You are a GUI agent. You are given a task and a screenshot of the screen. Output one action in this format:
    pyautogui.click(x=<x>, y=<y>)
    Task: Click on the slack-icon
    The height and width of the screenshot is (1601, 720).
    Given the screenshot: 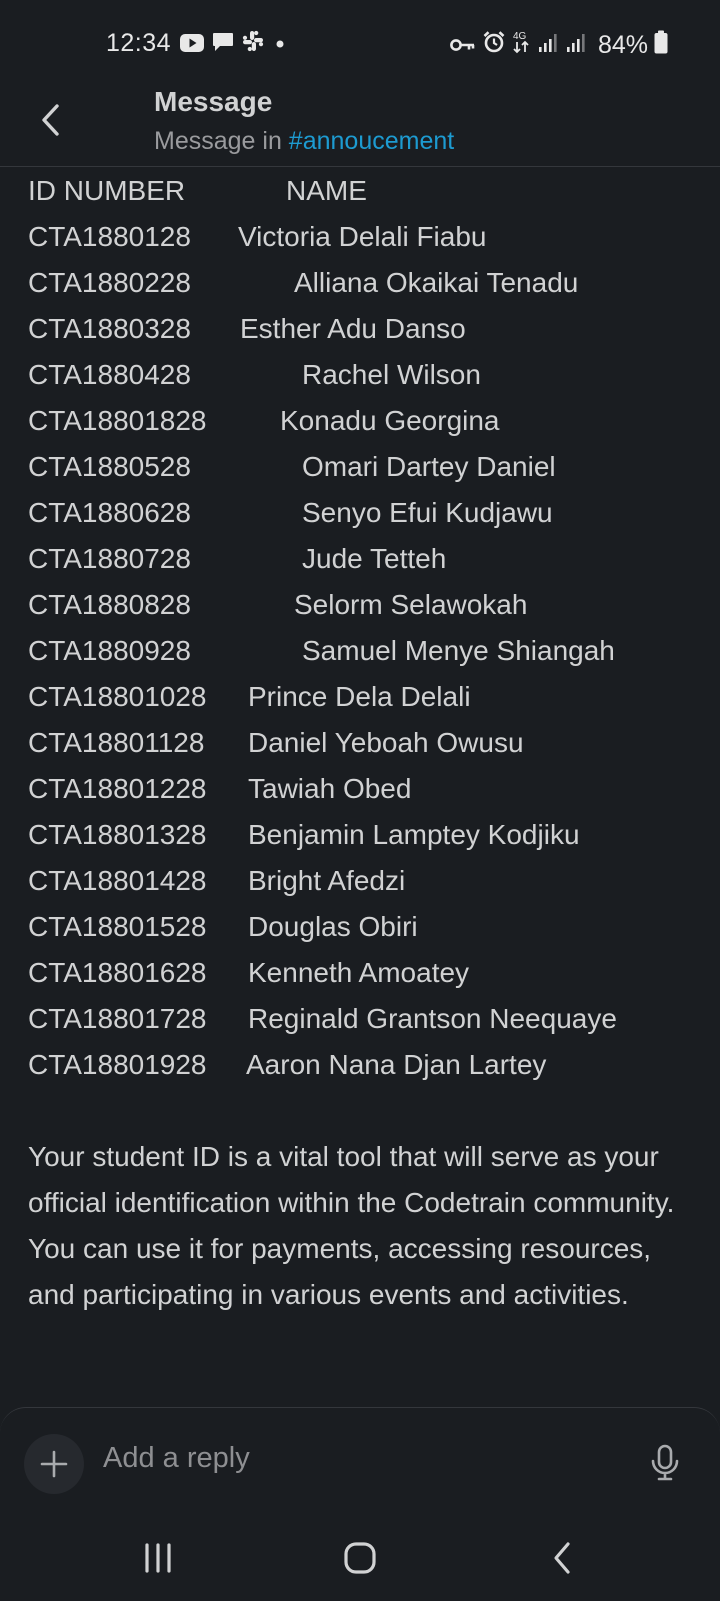 What is the action you would take?
    pyautogui.click(x=253, y=44)
    